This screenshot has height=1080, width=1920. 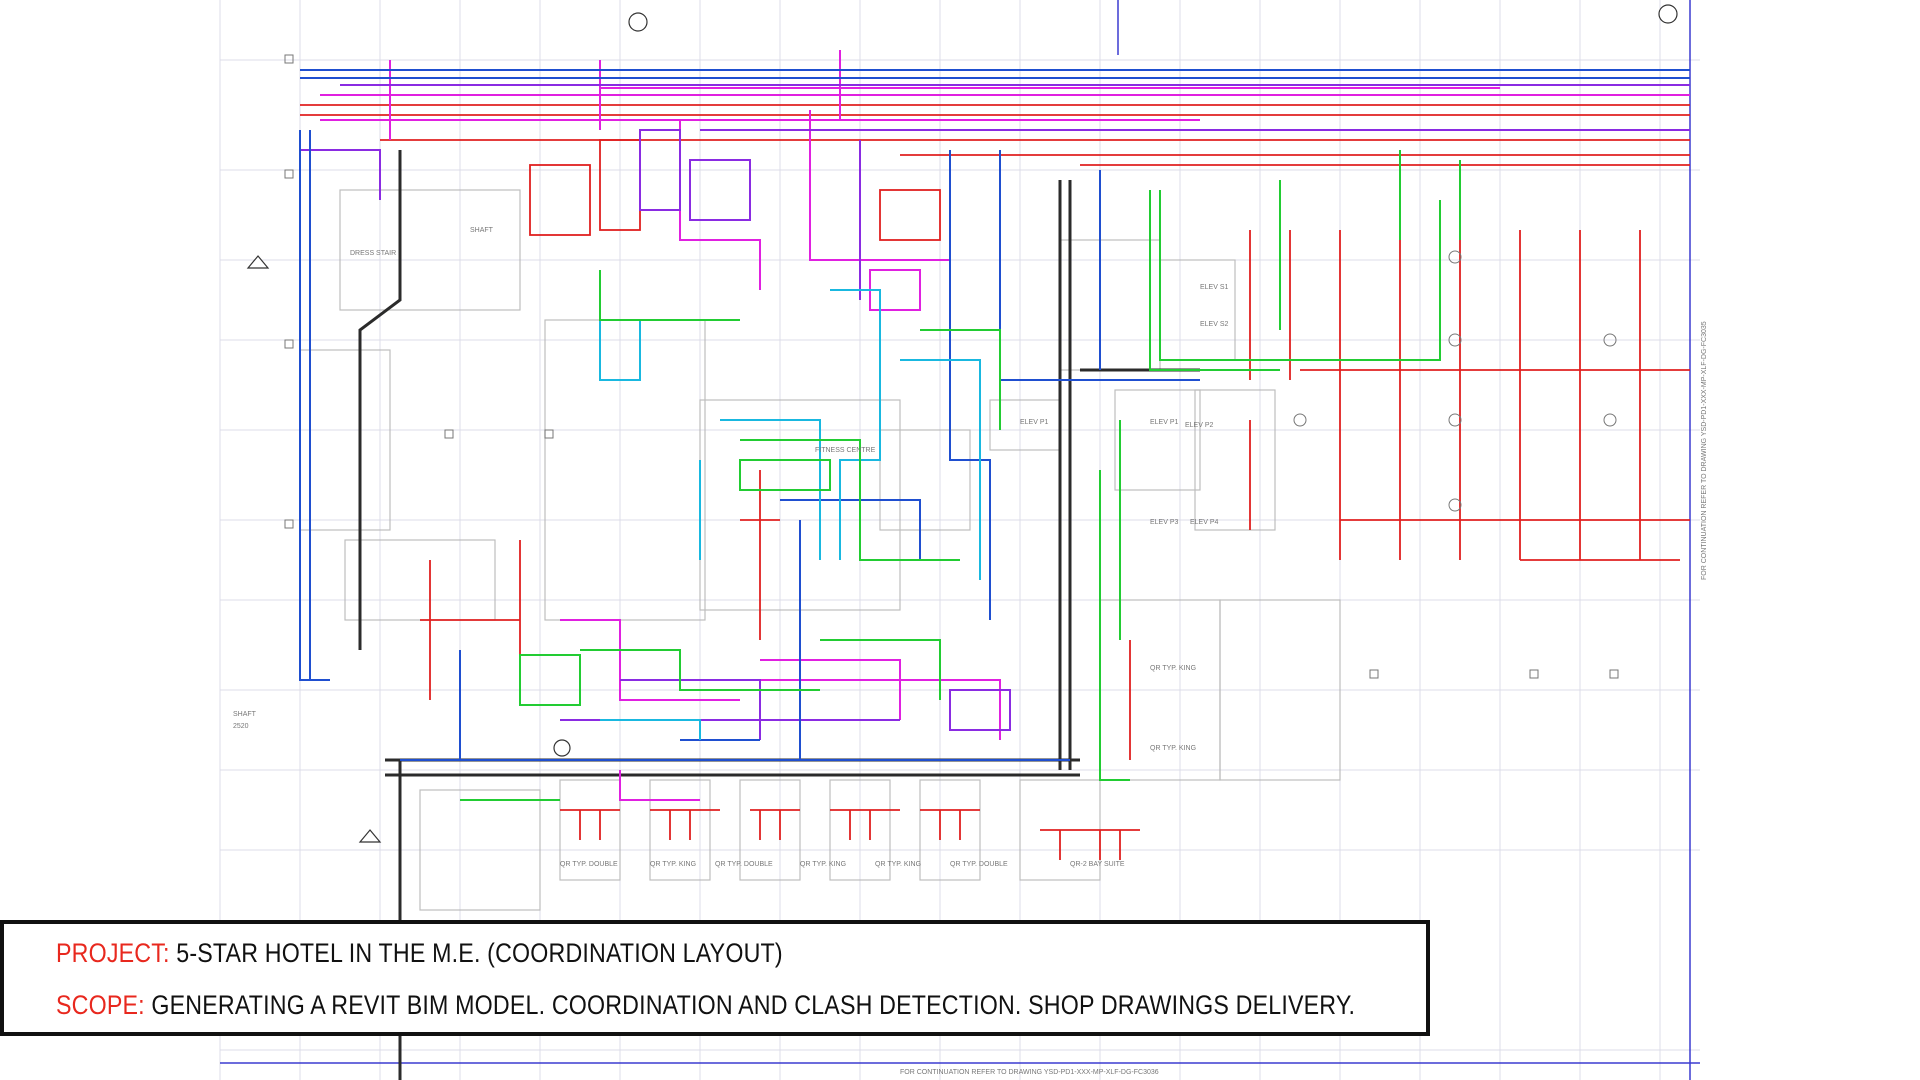 I want to click on svg-text: QR-2 BAY SUITE, so click(x=1097, y=864).